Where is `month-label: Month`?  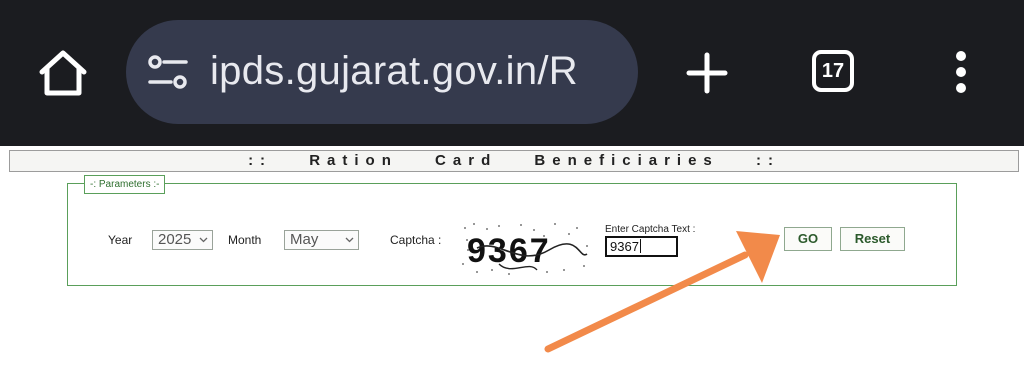 month-label: Month is located at coordinates (245, 240).